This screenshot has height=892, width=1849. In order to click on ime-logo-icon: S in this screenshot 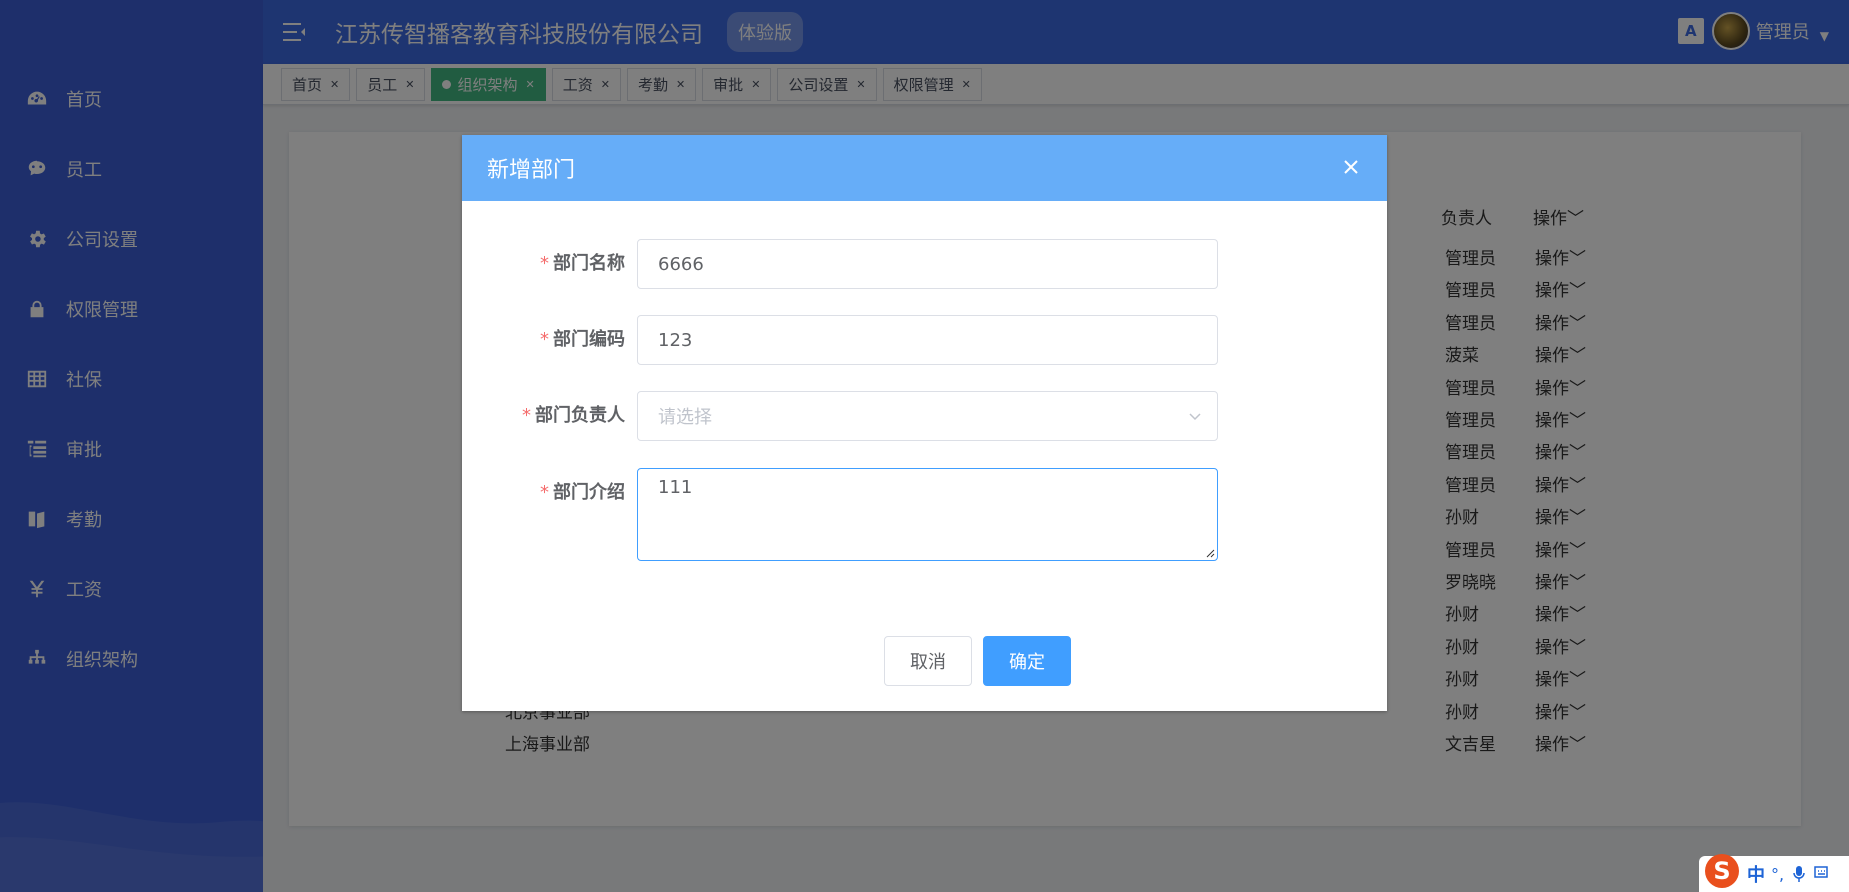, I will do `click(1722, 871)`.